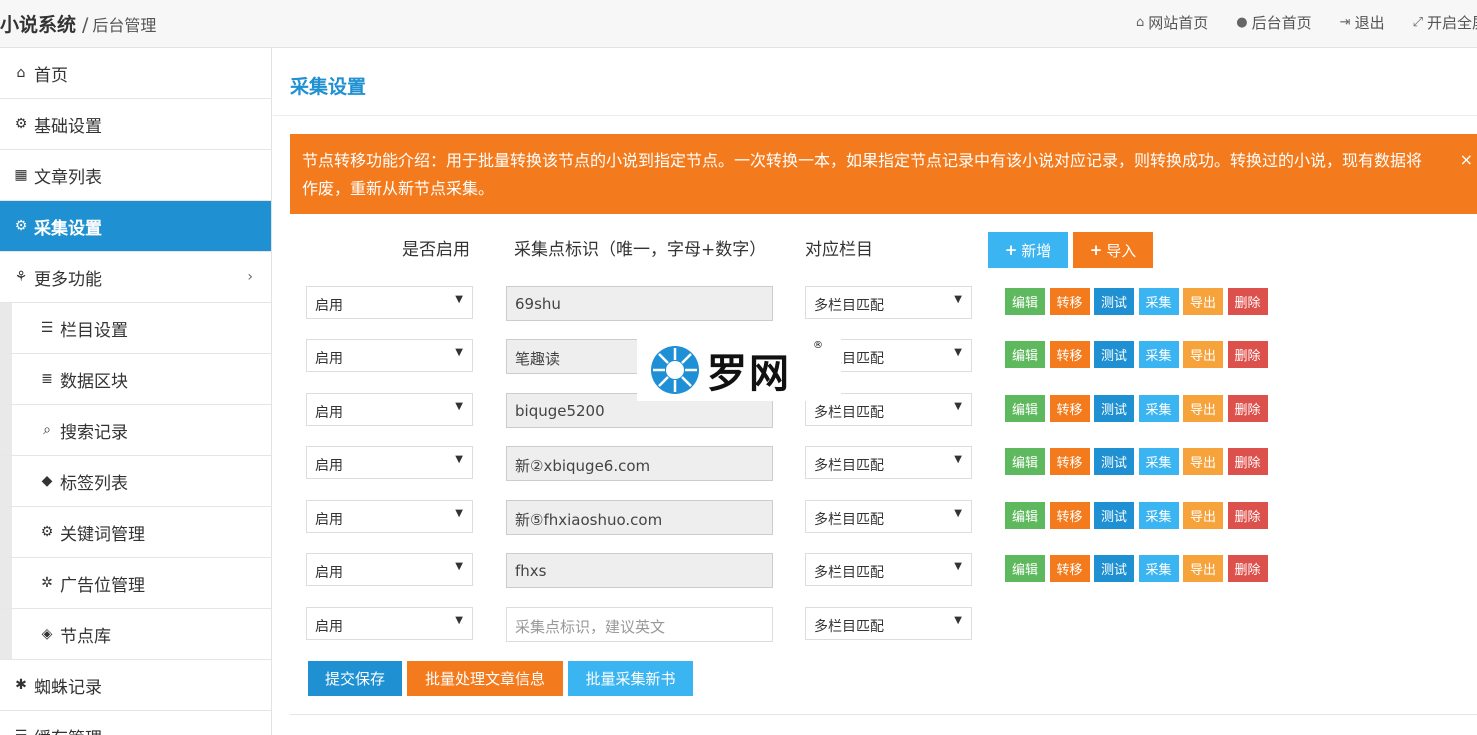  Describe the element at coordinates (135, 634) in the screenshot. I see `sidebar-item-node-library: ◈ 节点库` at that location.